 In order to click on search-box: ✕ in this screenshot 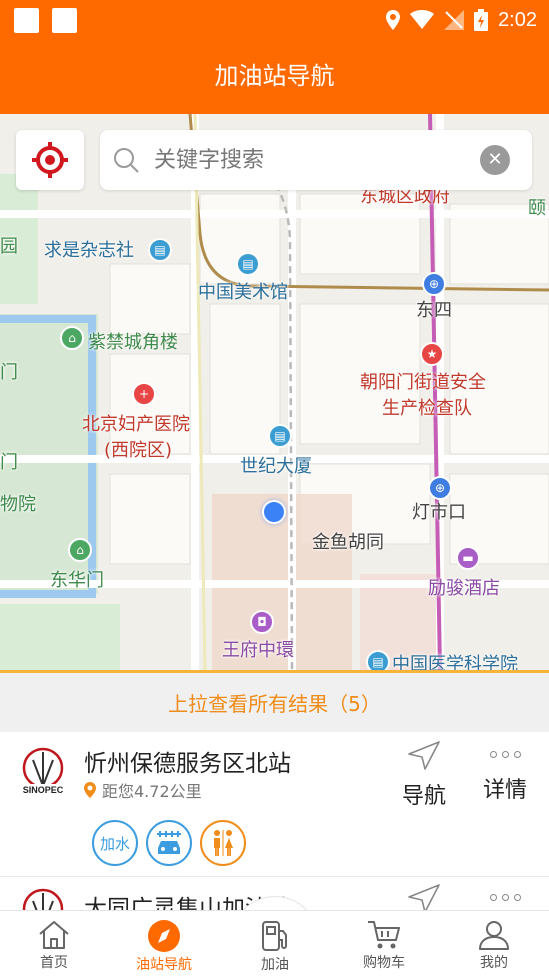, I will do `click(316, 160)`.